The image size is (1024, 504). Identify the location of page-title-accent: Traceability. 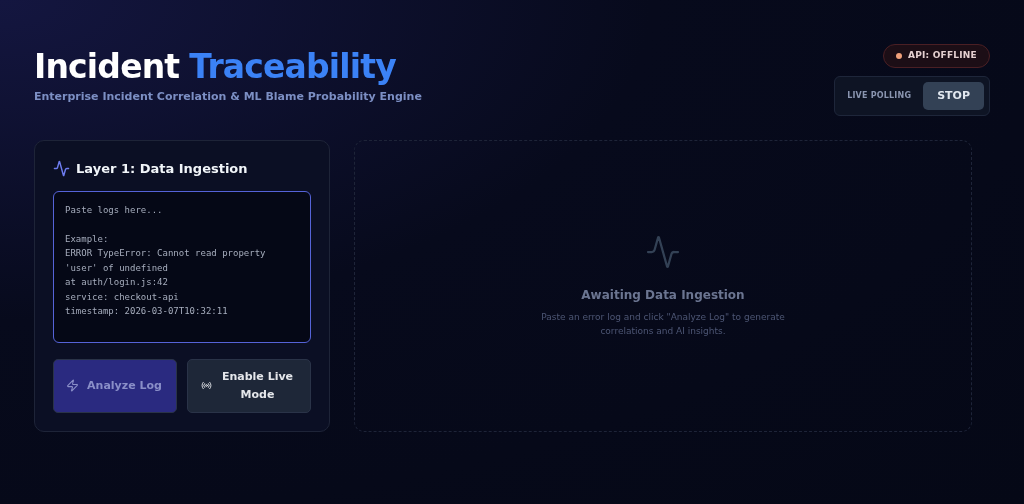
(292, 66).